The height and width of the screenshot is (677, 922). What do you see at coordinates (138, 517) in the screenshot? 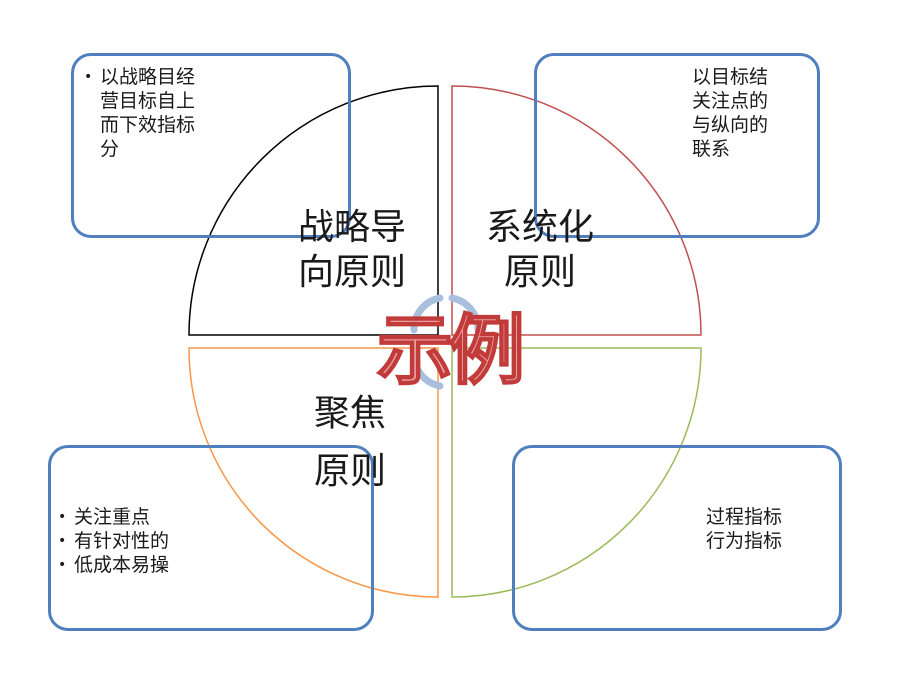
I see `bullet-item: 关注重点` at bounding box center [138, 517].